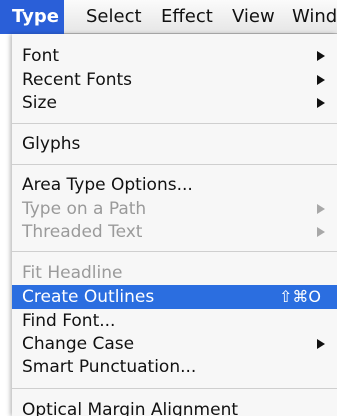 This screenshot has height=416, width=337. What do you see at coordinates (72, 273) in the screenshot?
I see `menu-item-label: Fit Headline` at bounding box center [72, 273].